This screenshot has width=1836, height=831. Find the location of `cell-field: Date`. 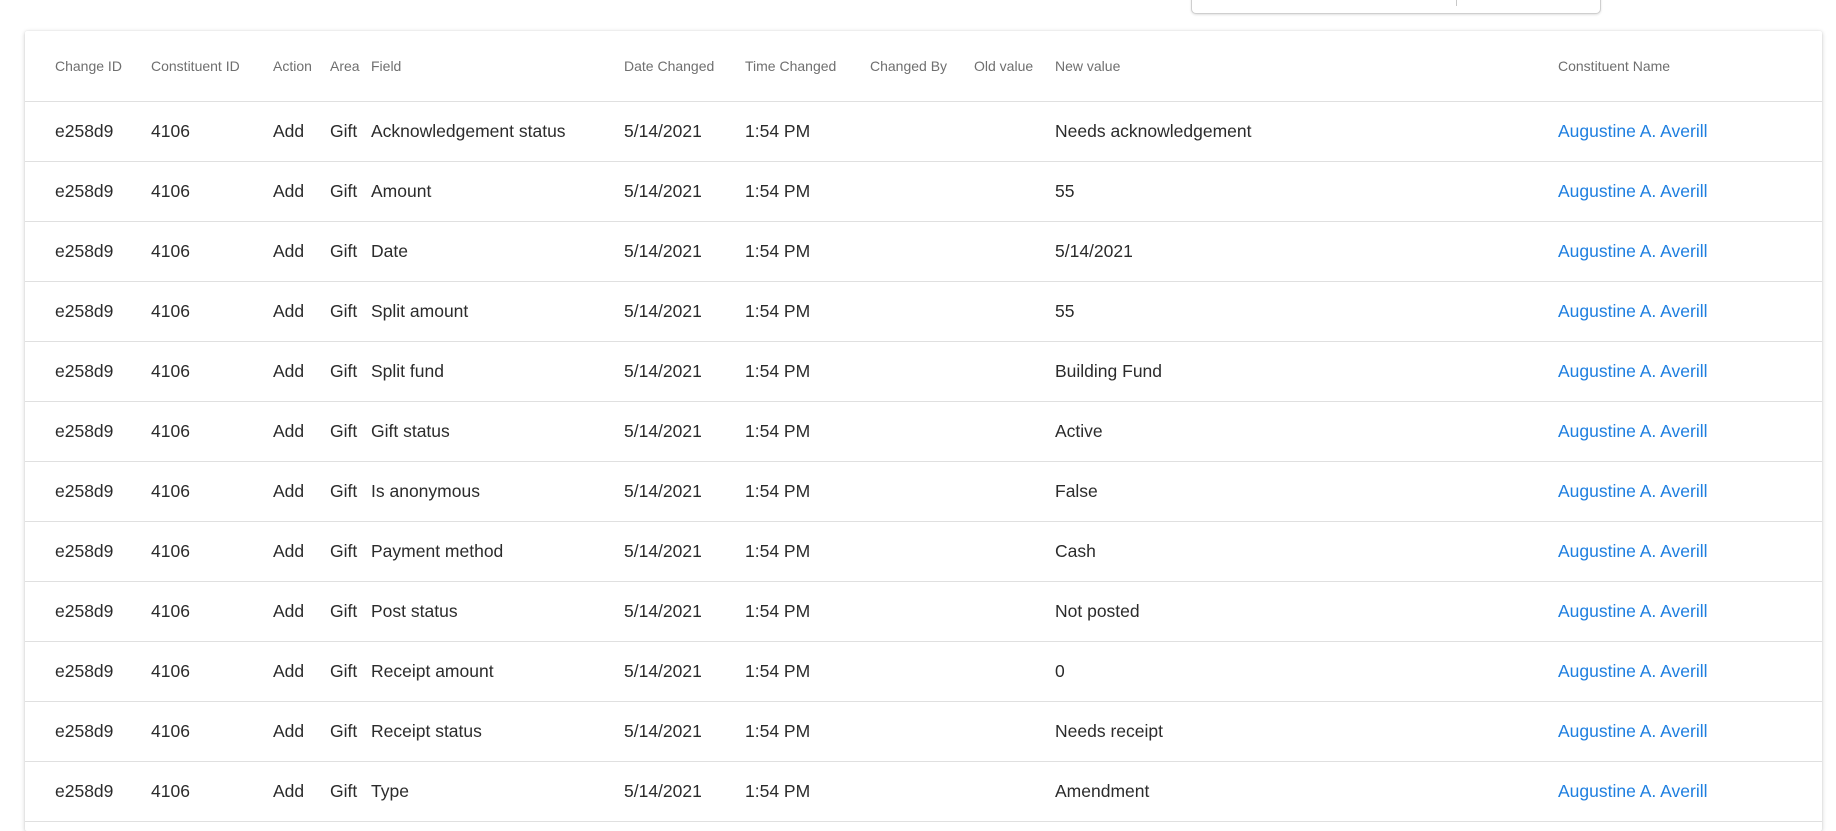

cell-field: Date is located at coordinates (497, 251).